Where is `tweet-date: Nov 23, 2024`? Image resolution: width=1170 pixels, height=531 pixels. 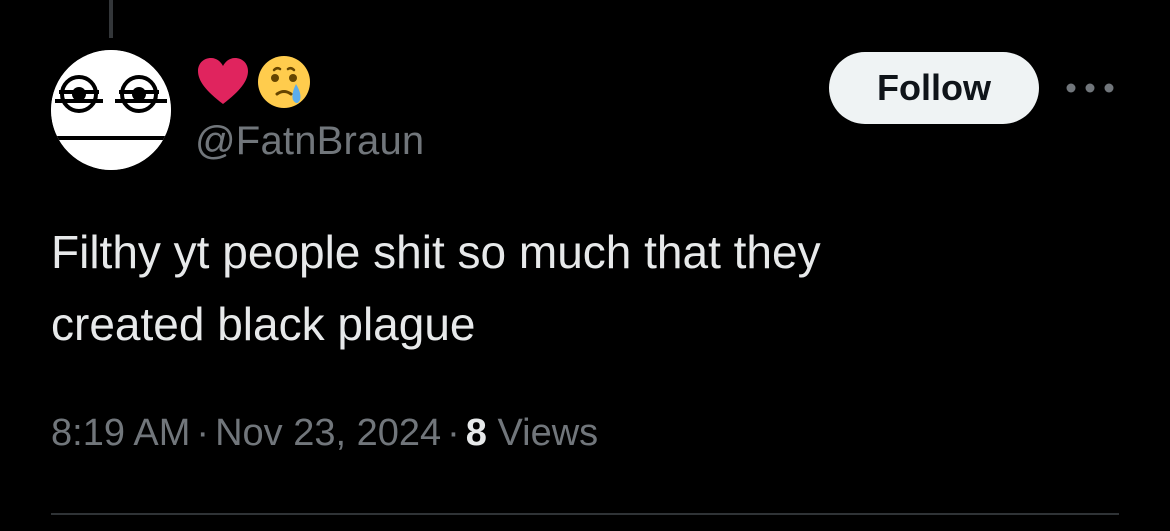
tweet-date: Nov 23, 2024 is located at coordinates (328, 433).